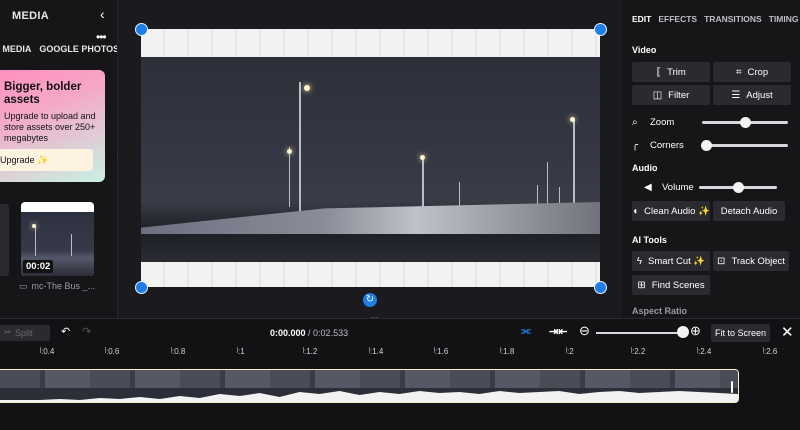 The width and height of the screenshot is (800, 430). Describe the element at coordinates (635, 211) in the screenshot. I see `clean-audio-icon: ◖` at that location.